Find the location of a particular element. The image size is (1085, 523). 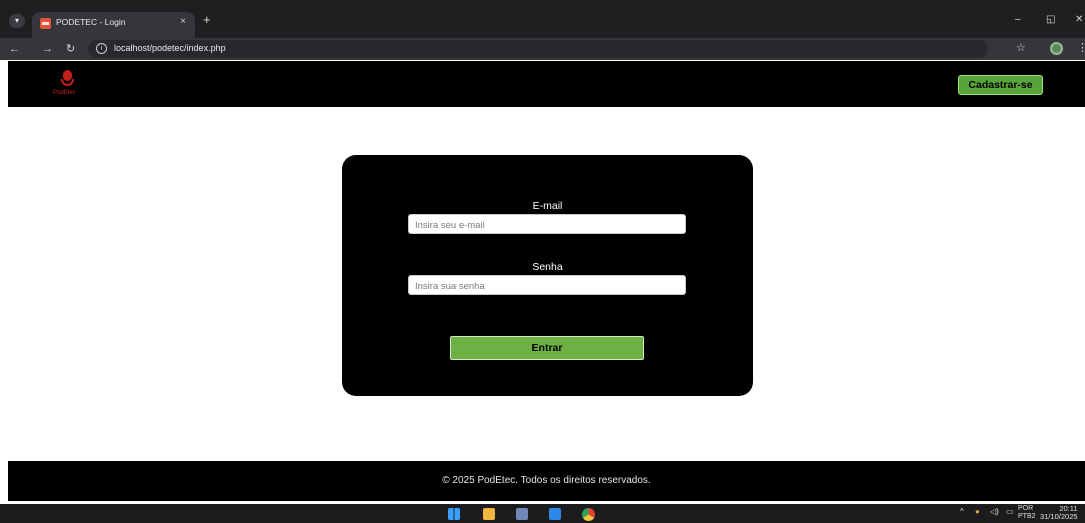

url-text: localhost/podetec/index.php is located at coordinates (170, 48).